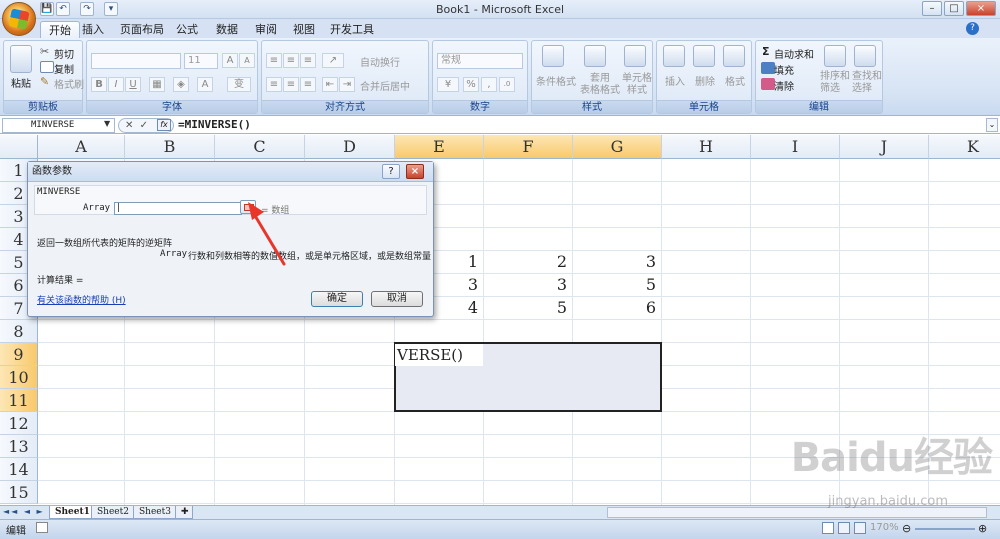 Image resolution: width=1000 pixels, height=539 pixels. What do you see at coordinates (617, 147) in the screenshot?
I see `column-header-g: G` at bounding box center [617, 147].